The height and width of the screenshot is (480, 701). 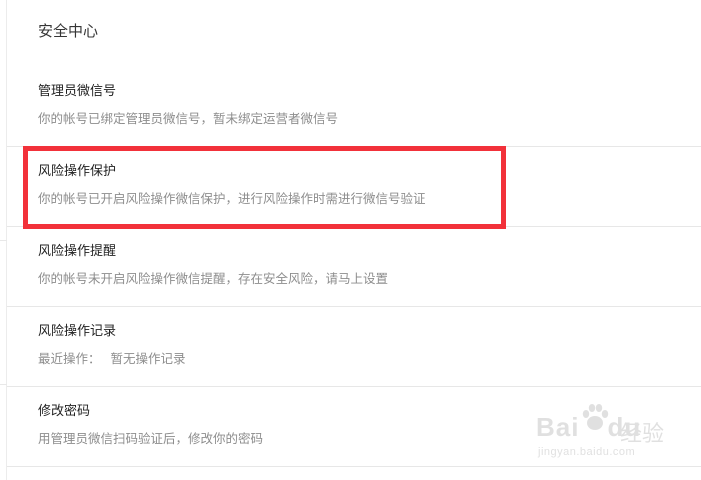 I want to click on section-desc: 最近操作： 暂无操作记录, so click(x=112, y=359).